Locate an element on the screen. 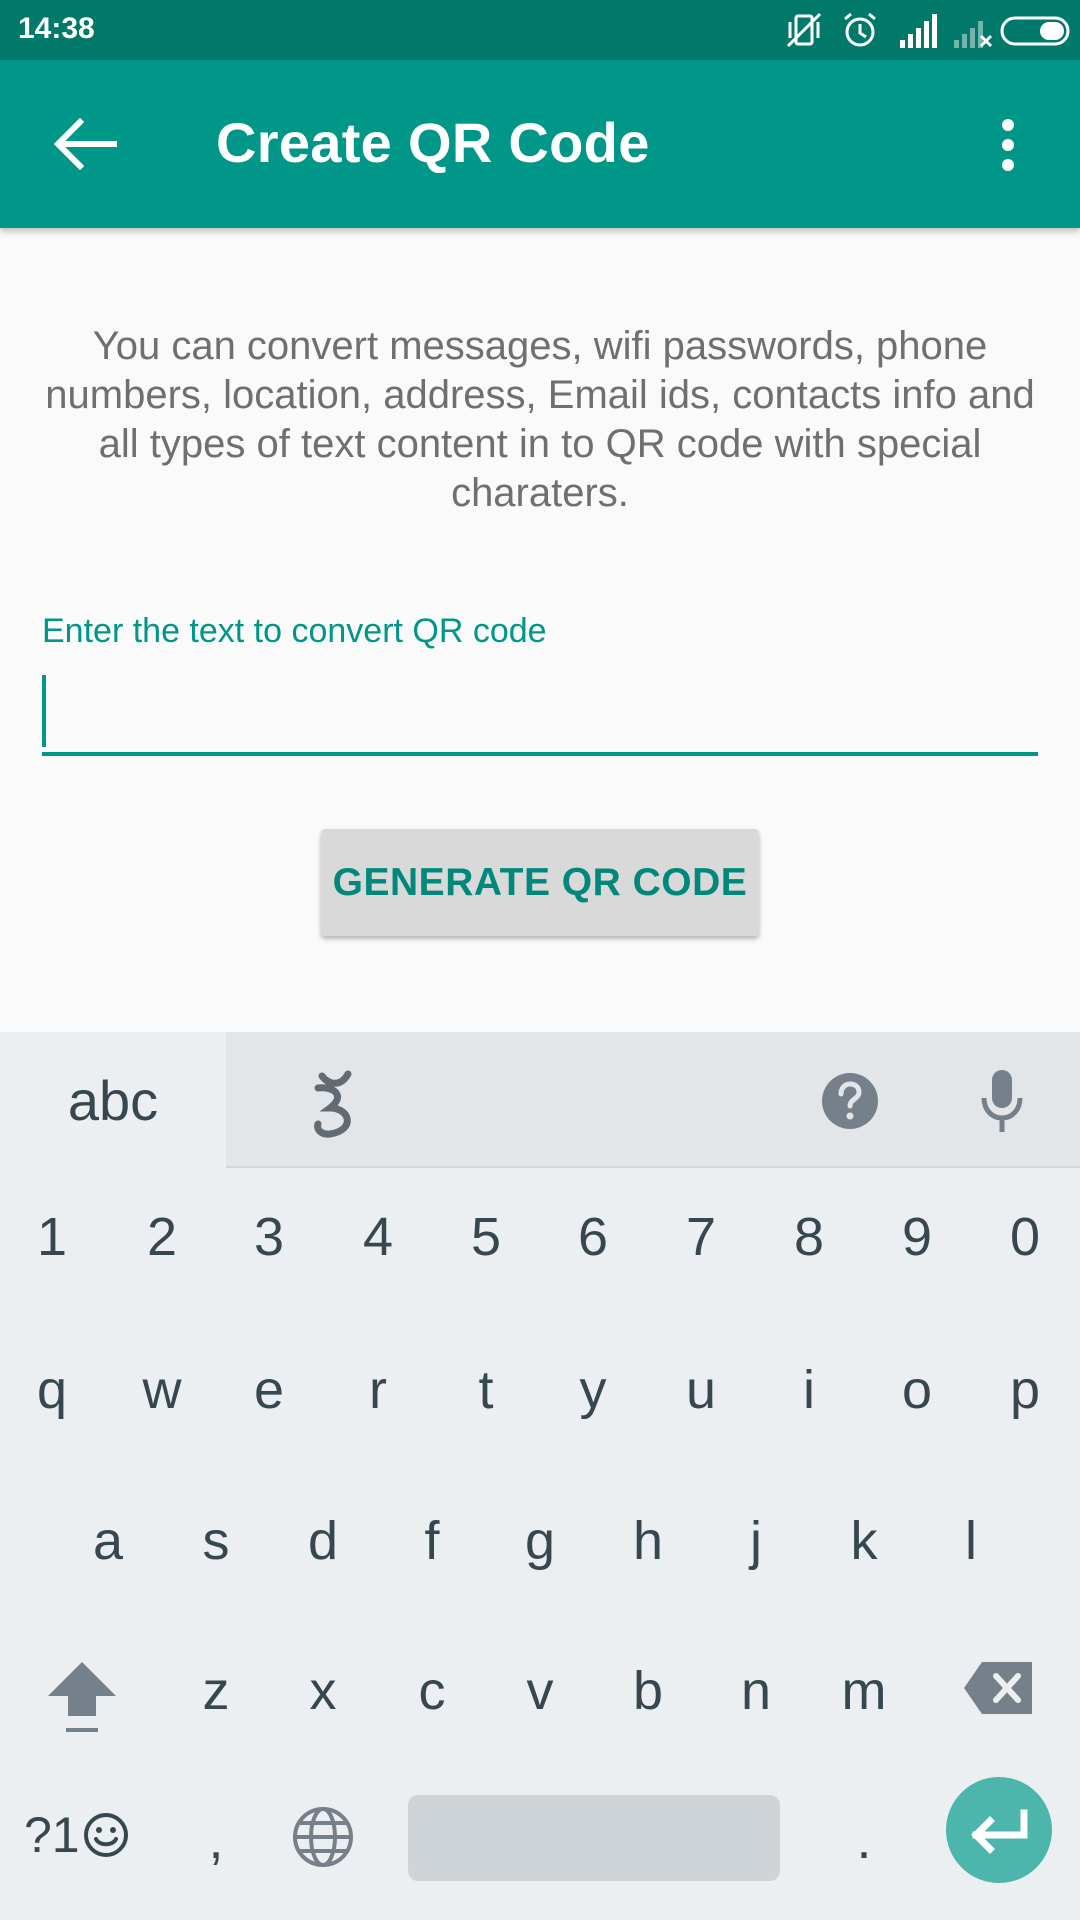 The width and height of the screenshot is (1080, 1920). indic-script-icon is located at coordinates (338, 1104).